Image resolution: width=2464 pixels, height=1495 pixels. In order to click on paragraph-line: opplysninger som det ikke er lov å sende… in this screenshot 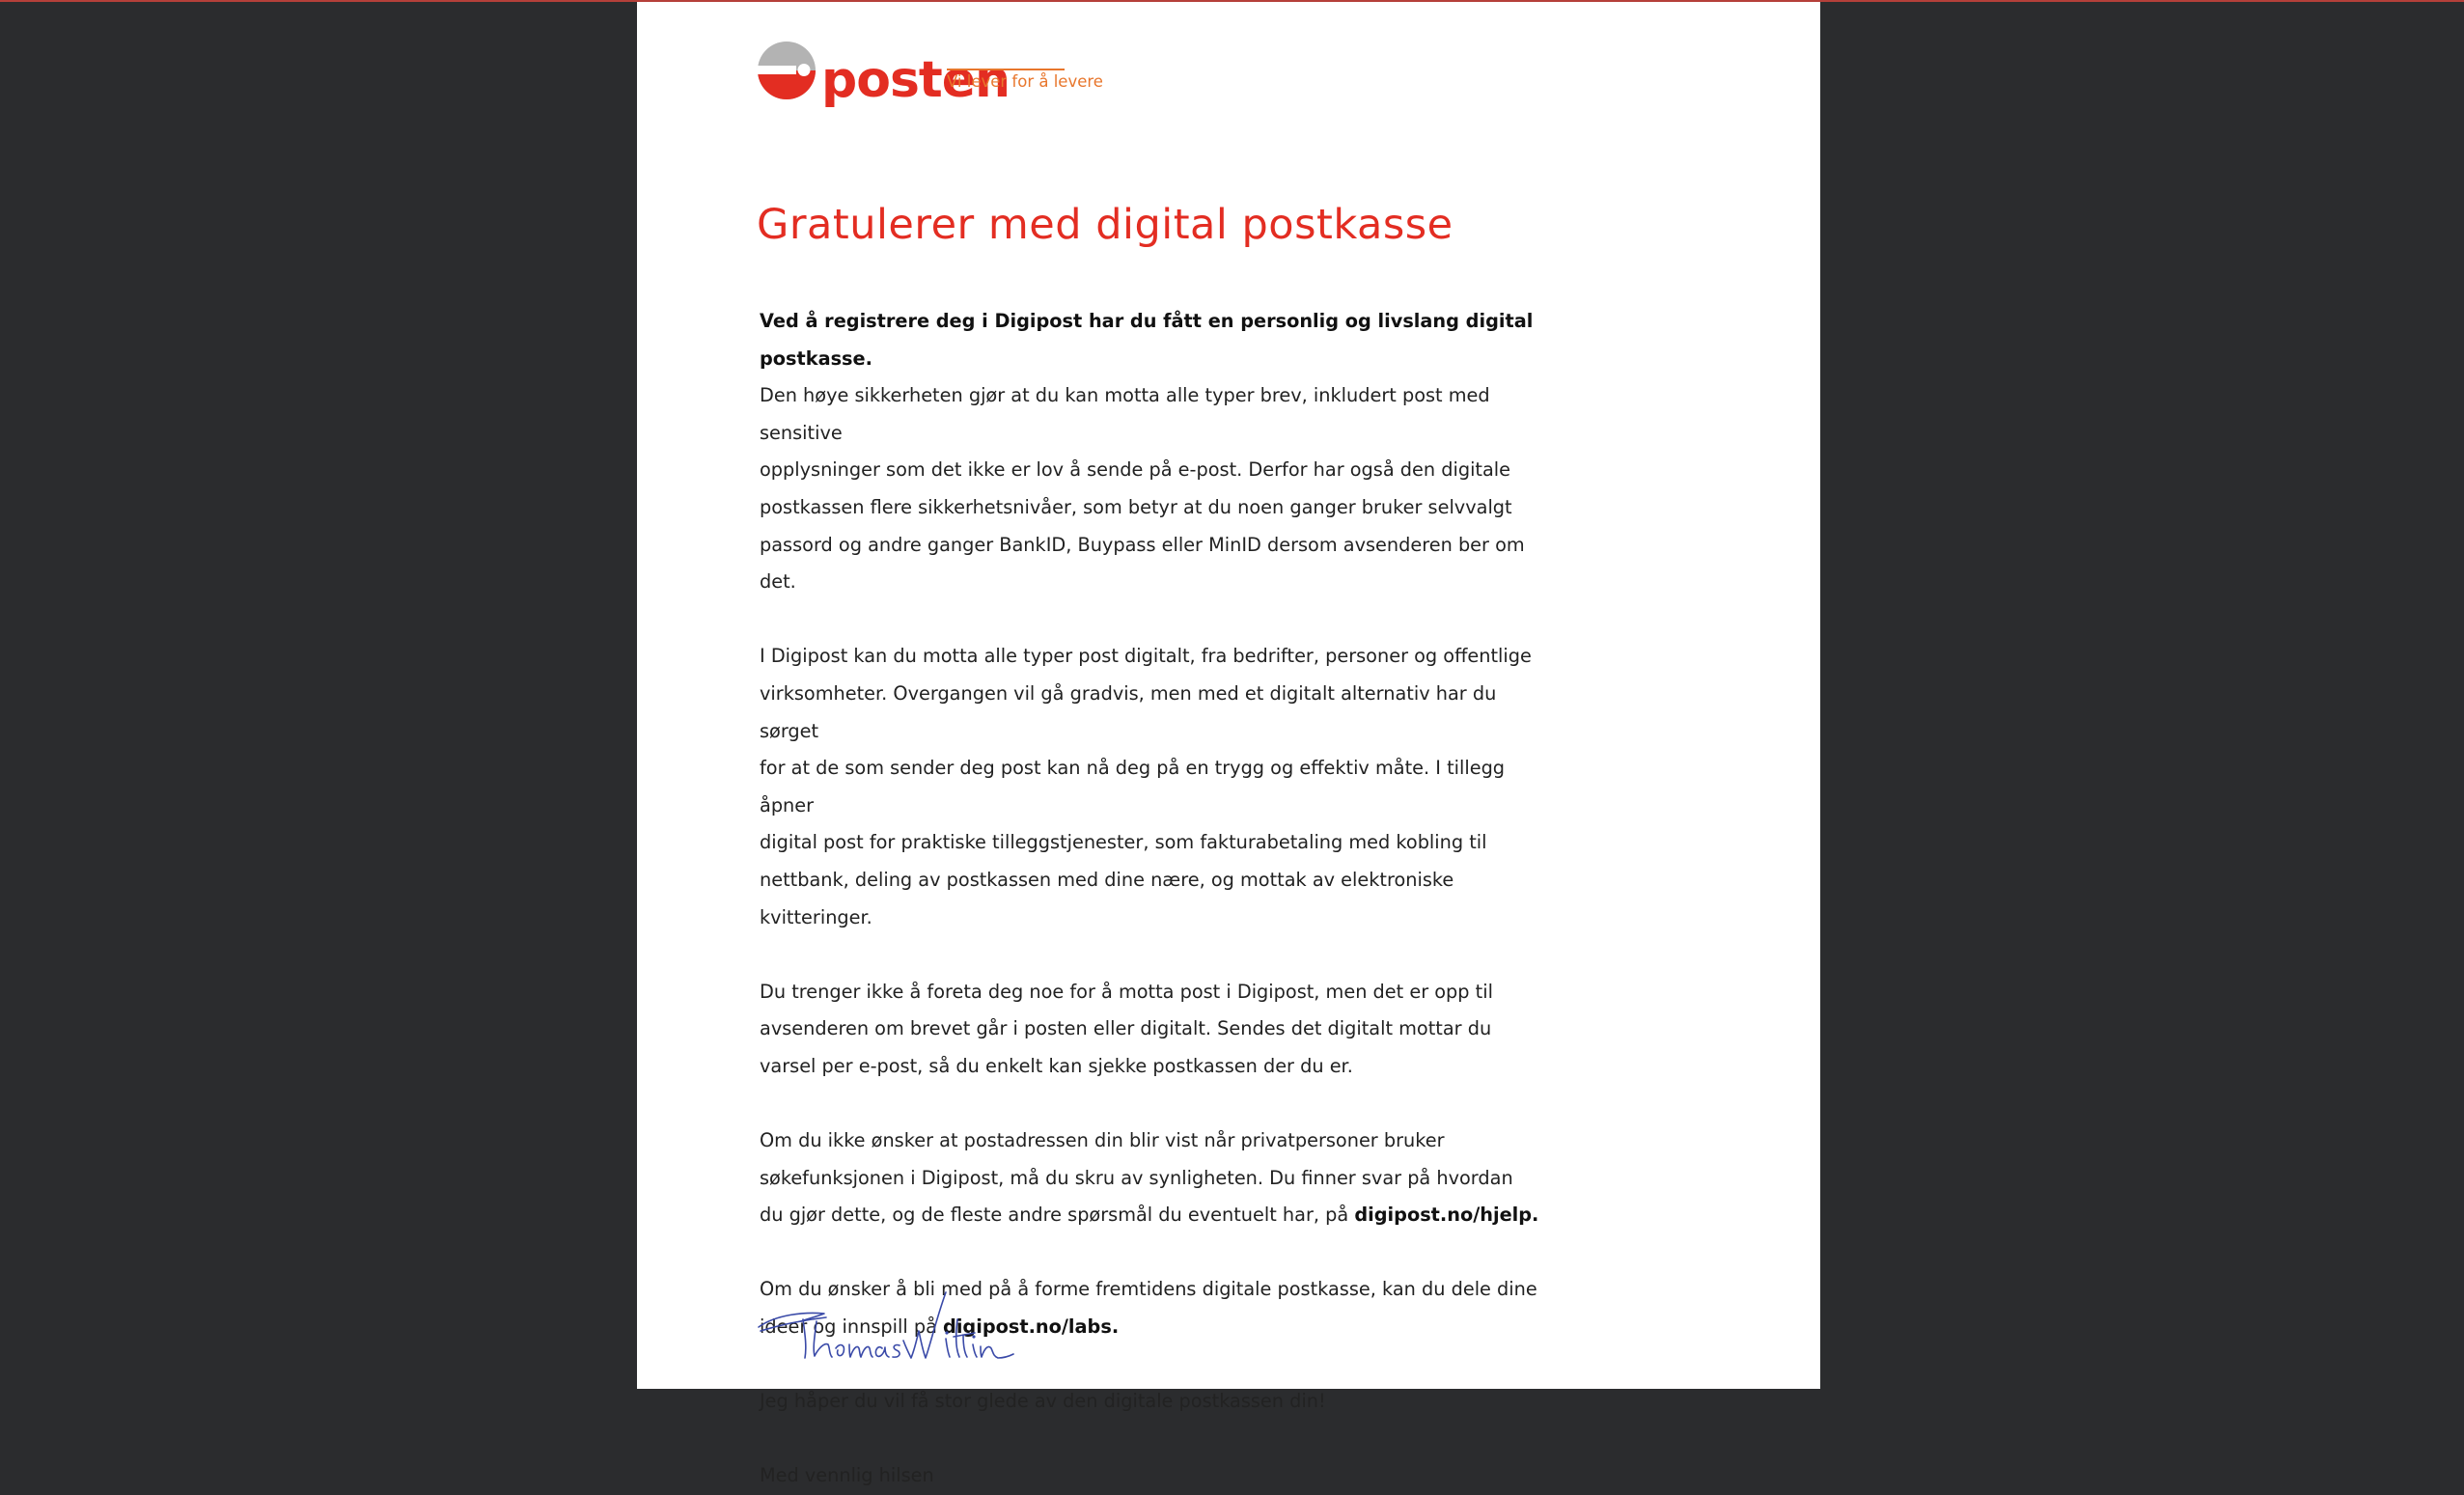, I will do `click(1135, 470)`.